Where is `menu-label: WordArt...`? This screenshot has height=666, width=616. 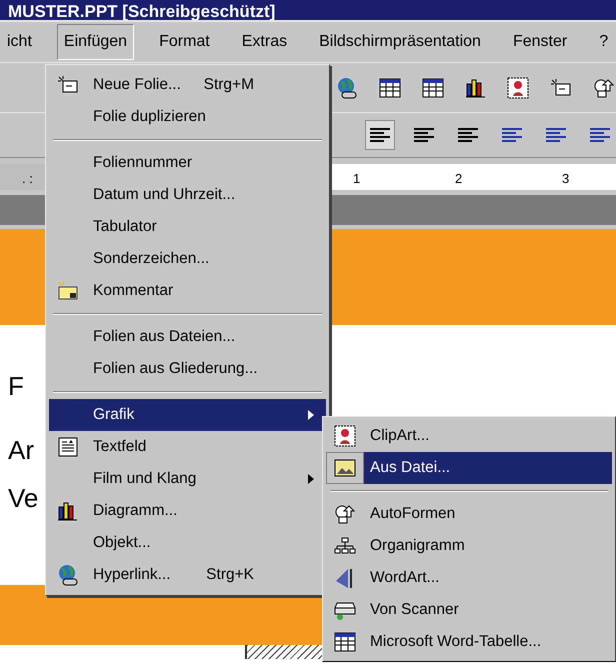
menu-label: WordArt... is located at coordinates (404, 578).